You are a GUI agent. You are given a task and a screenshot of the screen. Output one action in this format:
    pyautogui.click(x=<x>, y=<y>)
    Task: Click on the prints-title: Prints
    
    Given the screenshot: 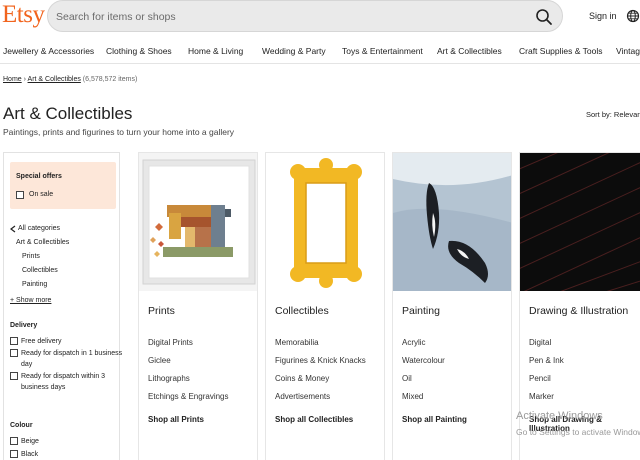 What is the action you would take?
    pyautogui.click(x=161, y=311)
    